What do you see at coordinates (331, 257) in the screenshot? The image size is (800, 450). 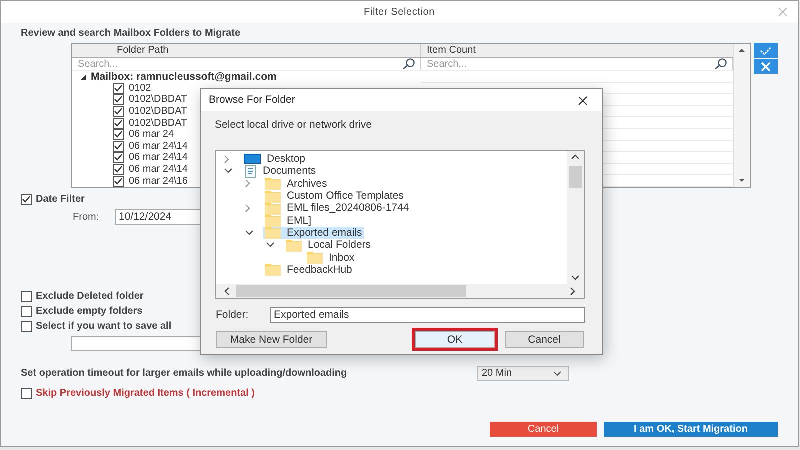 I see `tree-item: Inbox` at bounding box center [331, 257].